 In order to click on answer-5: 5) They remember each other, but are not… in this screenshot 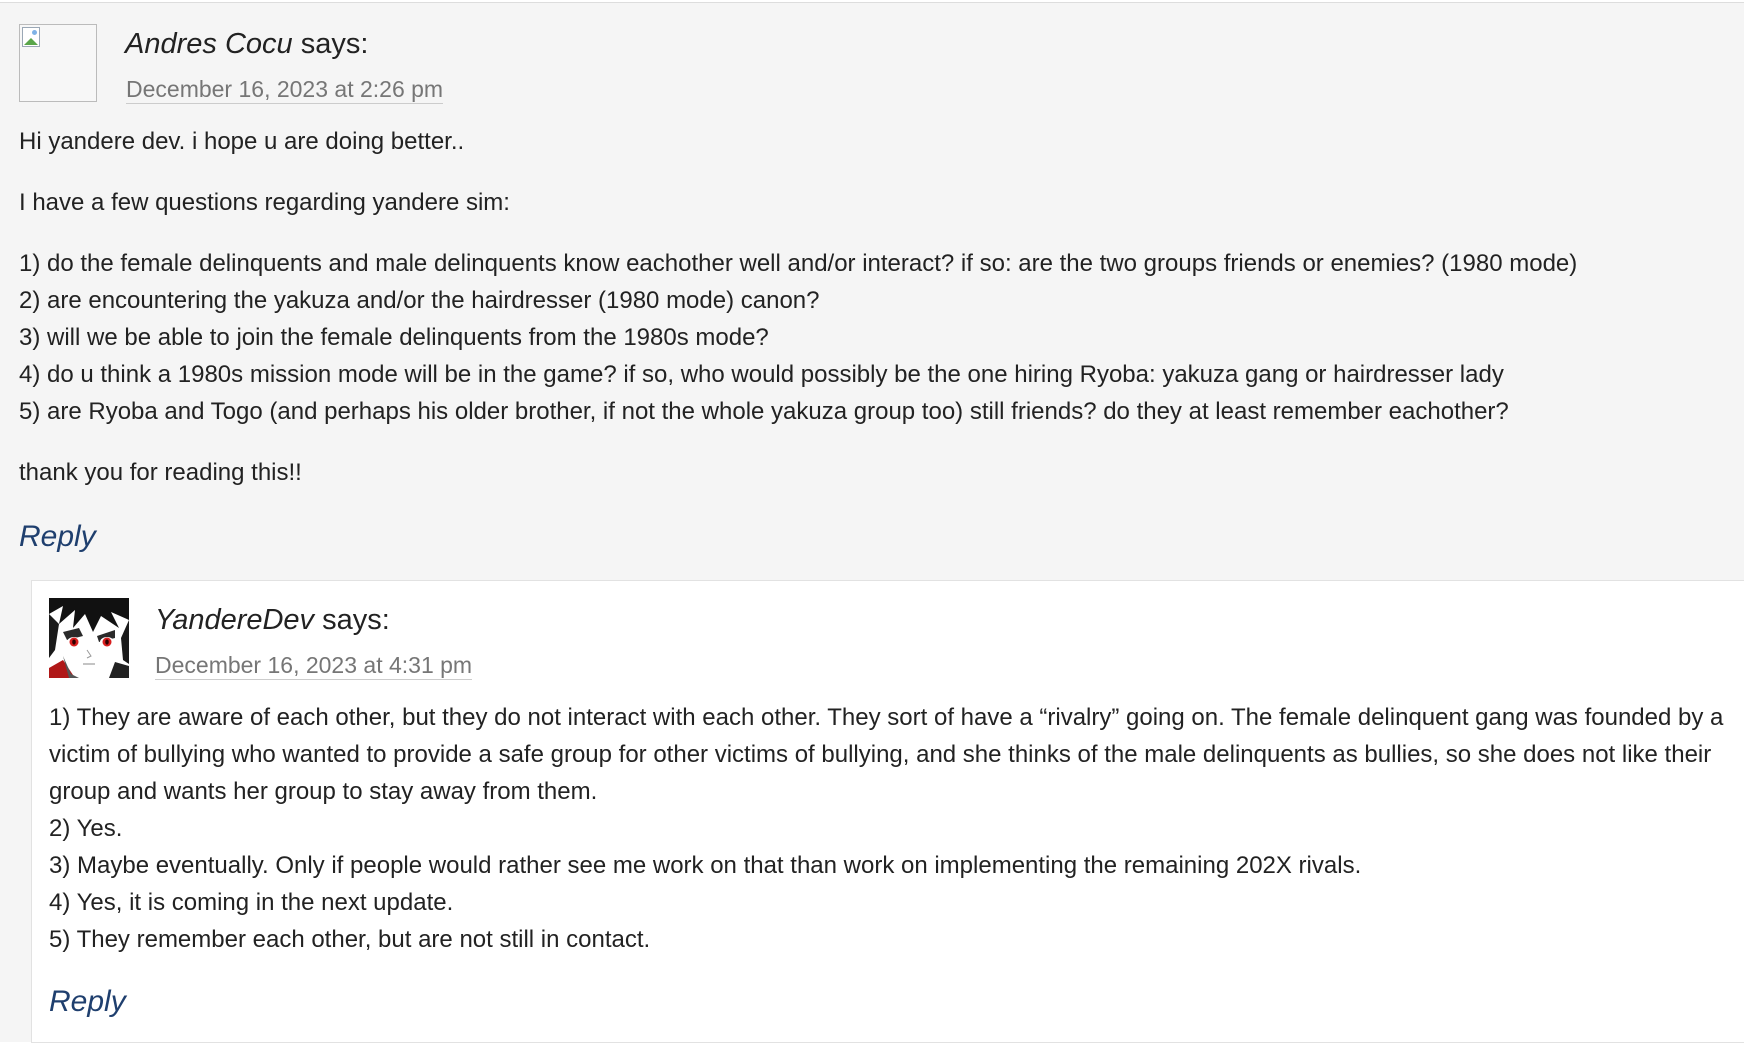, I will do `click(350, 939)`.